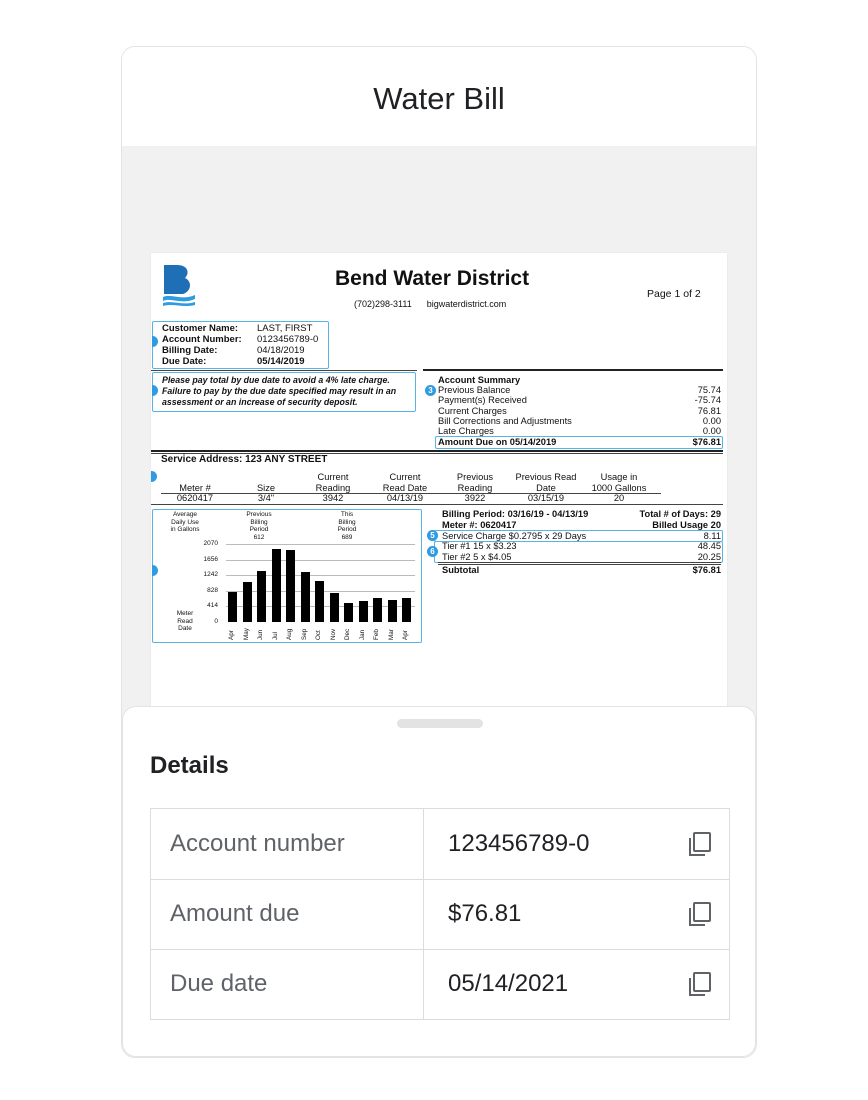 This screenshot has width=868, height=1100. I want to click on service-value: 3/4", so click(266, 498).